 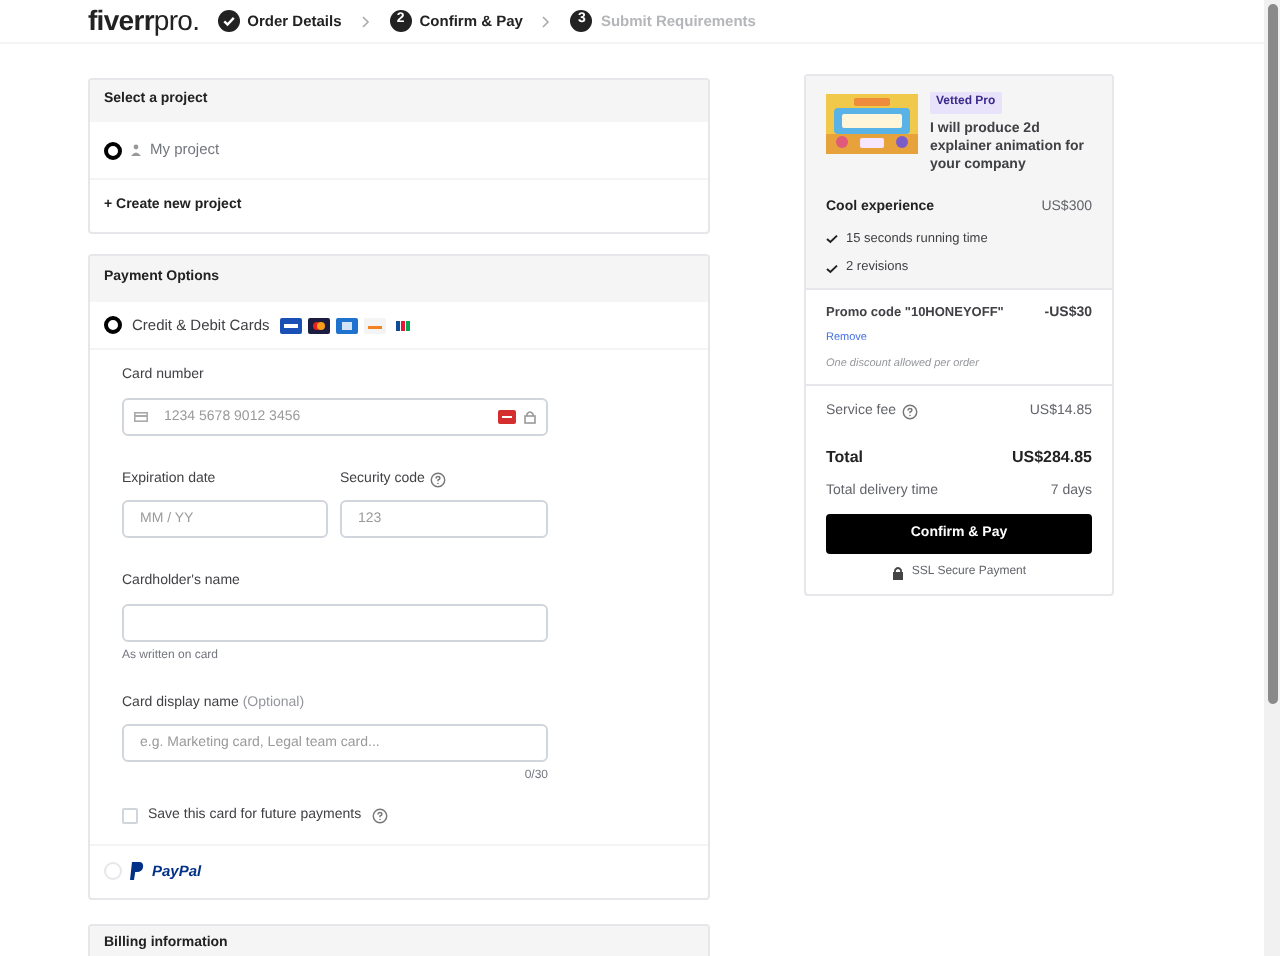 I want to click on scrollbar, so click(x=1272, y=478).